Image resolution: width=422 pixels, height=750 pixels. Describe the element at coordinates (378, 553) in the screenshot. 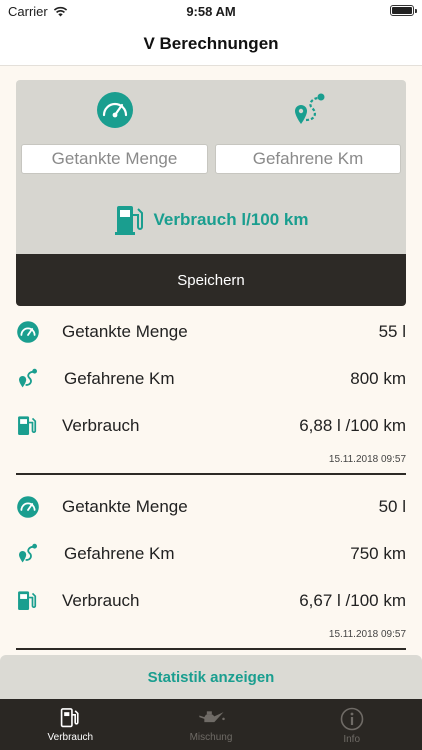

I see `record-distance-value: 750 km` at that location.